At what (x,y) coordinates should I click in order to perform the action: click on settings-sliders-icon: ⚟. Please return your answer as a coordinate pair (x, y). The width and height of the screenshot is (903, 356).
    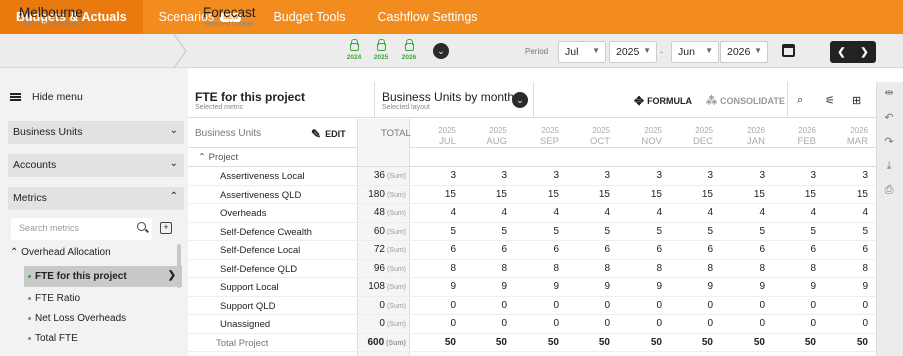
    Looking at the image, I should click on (830, 100).